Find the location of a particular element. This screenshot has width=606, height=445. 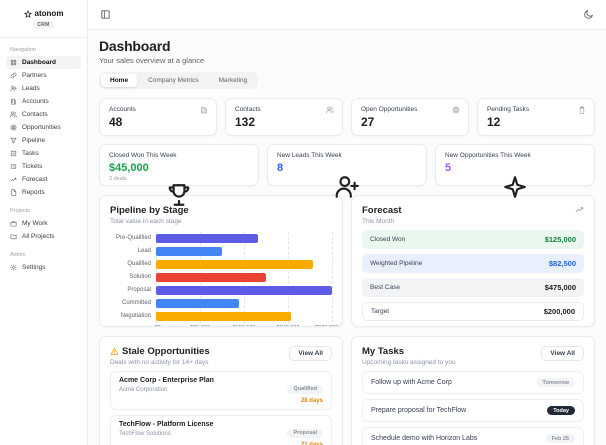

funnel-icon is located at coordinates (13, 140).